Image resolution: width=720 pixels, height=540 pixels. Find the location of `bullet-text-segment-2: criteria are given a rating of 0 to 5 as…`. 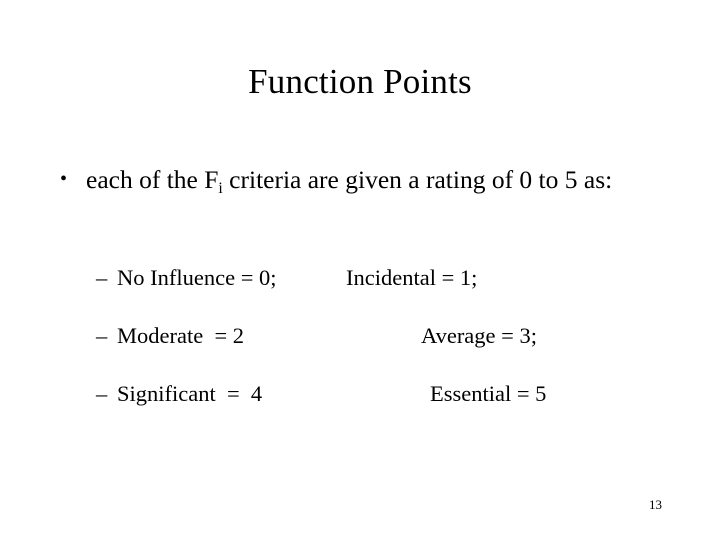

bullet-text-segment-2: criteria are given a rating of 0 to 5 as… is located at coordinates (417, 179).